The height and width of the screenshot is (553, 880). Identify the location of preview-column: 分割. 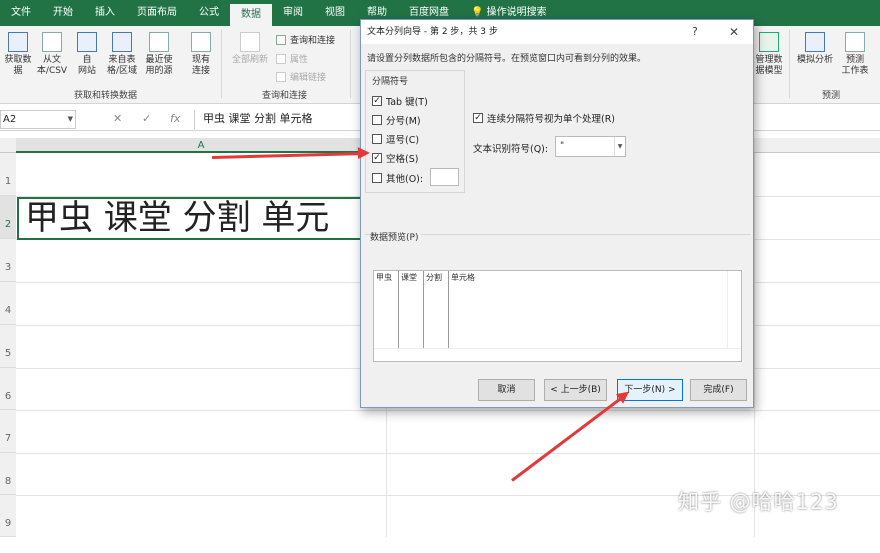
(436, 310).